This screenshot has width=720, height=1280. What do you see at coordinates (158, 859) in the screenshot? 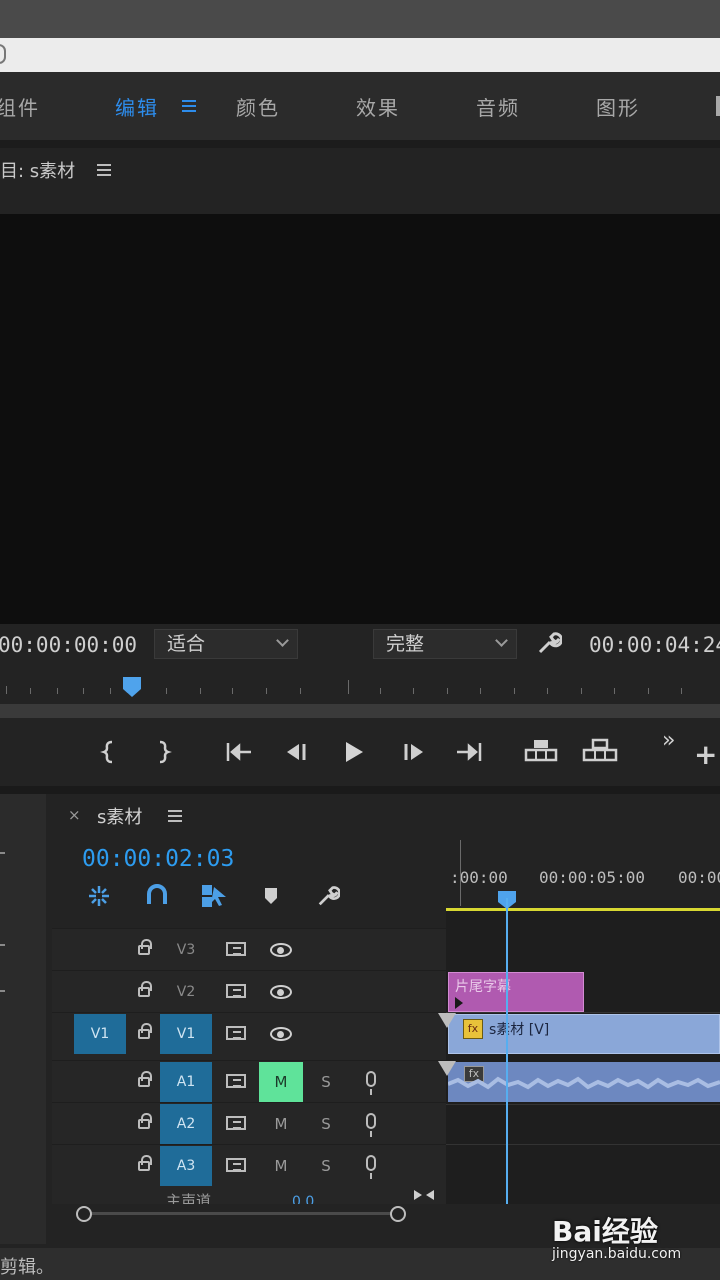
I see `sequence-timecode: 00:00:02:03` at bounding box center [158, 859].